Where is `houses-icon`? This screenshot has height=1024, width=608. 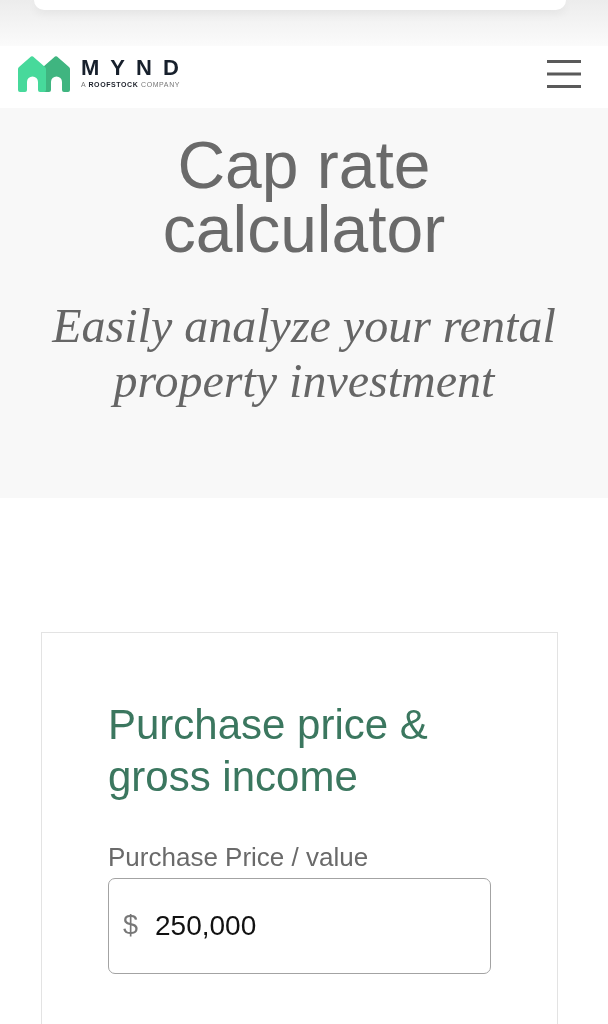 houses-icon is located at coordinates (44, 74).